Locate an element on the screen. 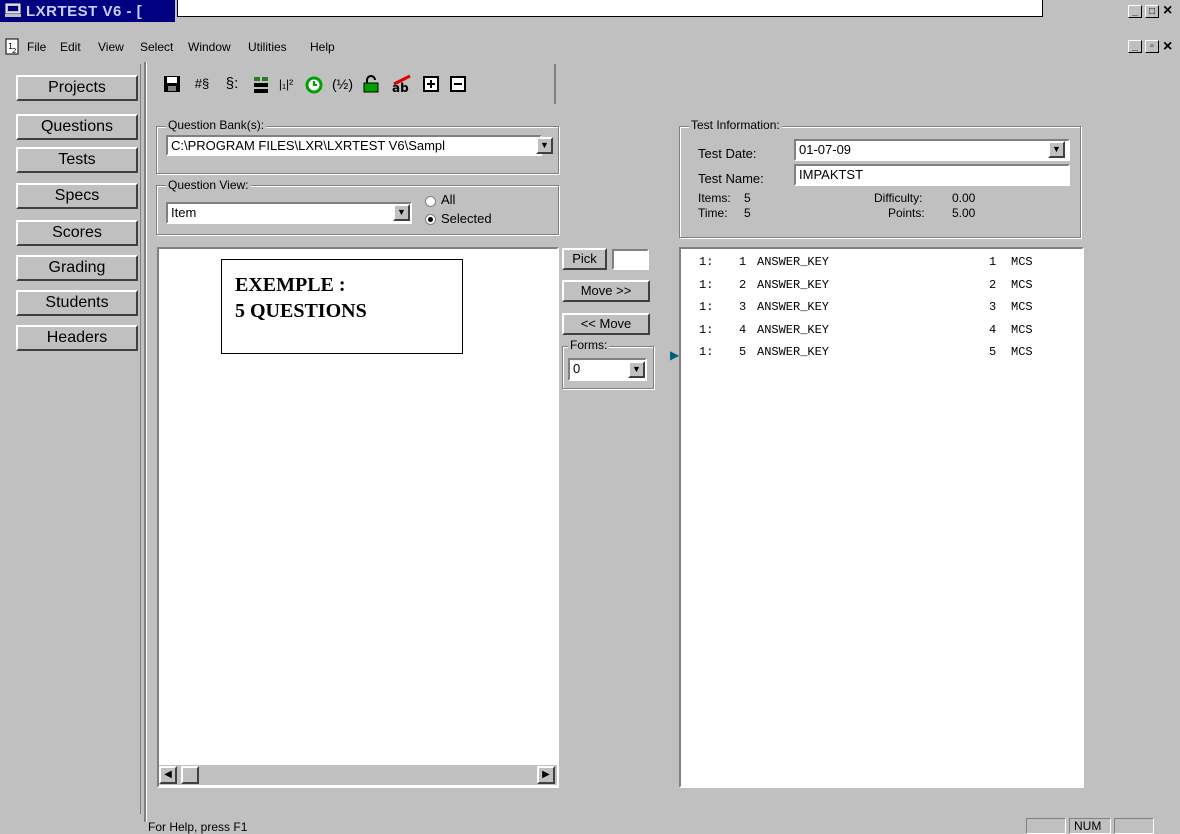 The image size is (1180, 834). close-icon: × is located at coordinates (1167, 11).